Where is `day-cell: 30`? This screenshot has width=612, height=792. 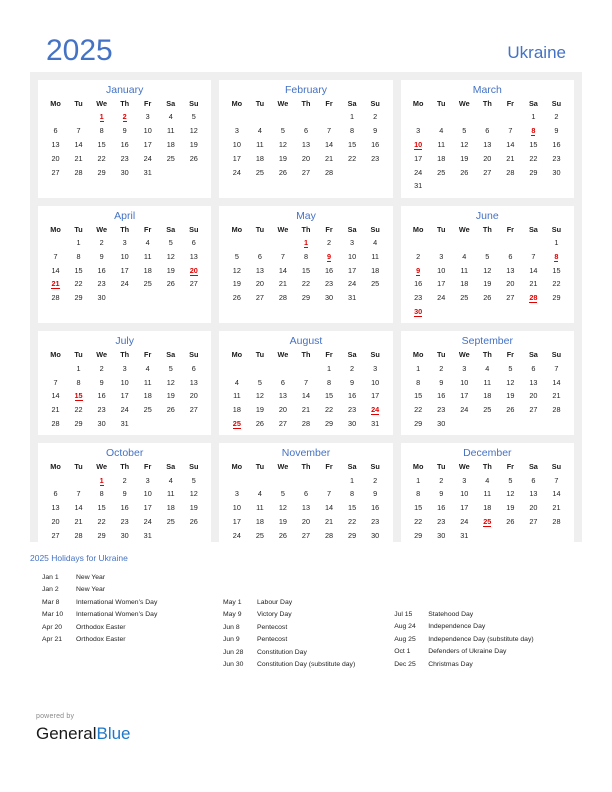 day-cell: 30 is located at coordinates (329, 298).